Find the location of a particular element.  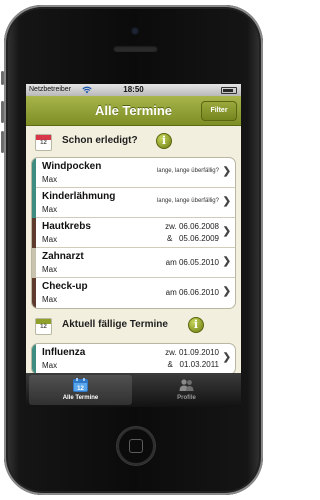

tab-label: Alle Termine is located at coordinates (80, 398).